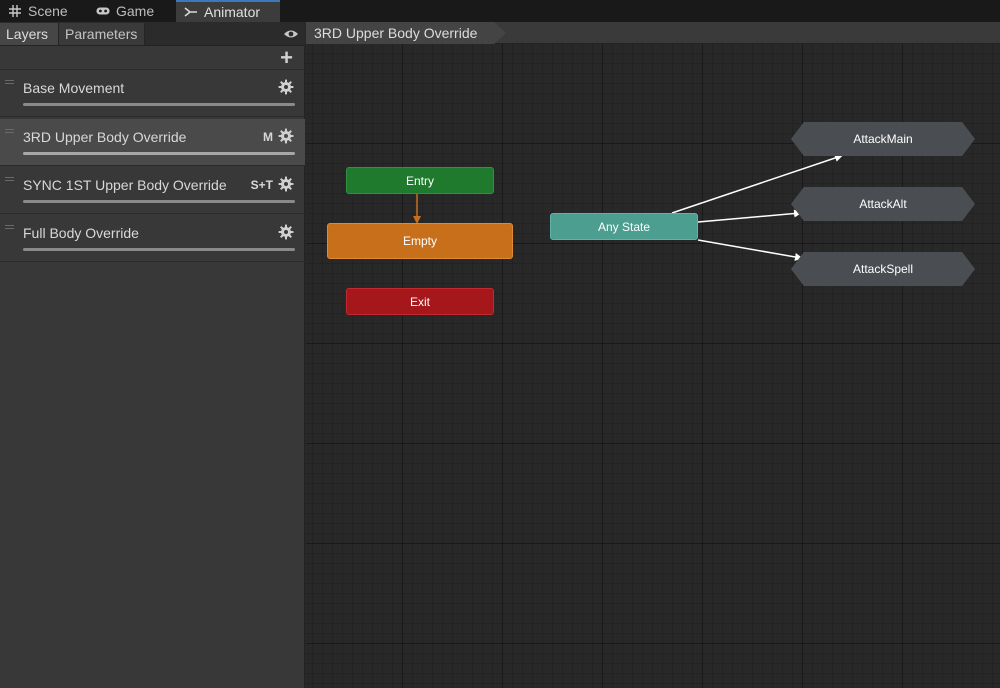 The width and height of the screenshot is (1000, 688). Describe the element at coordinates (15, 11) in the screenshot. I see `grid-icon` at that location.